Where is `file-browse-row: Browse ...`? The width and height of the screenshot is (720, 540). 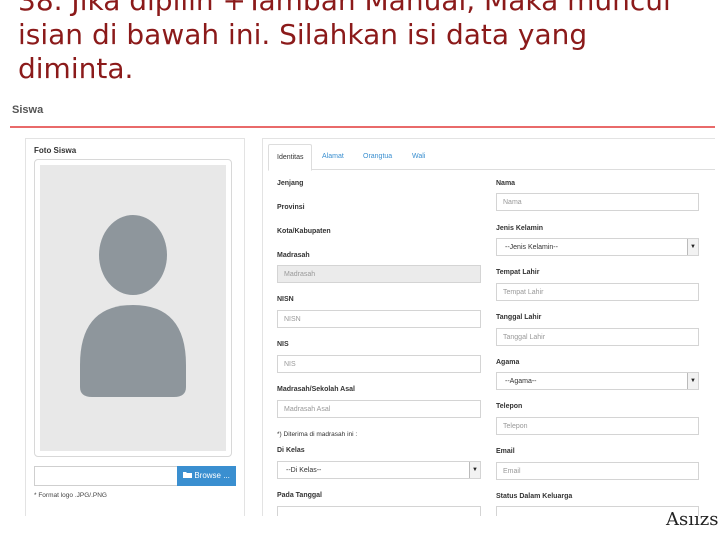 file-browse-row: Browse ... is located at coordinates (135, 476).